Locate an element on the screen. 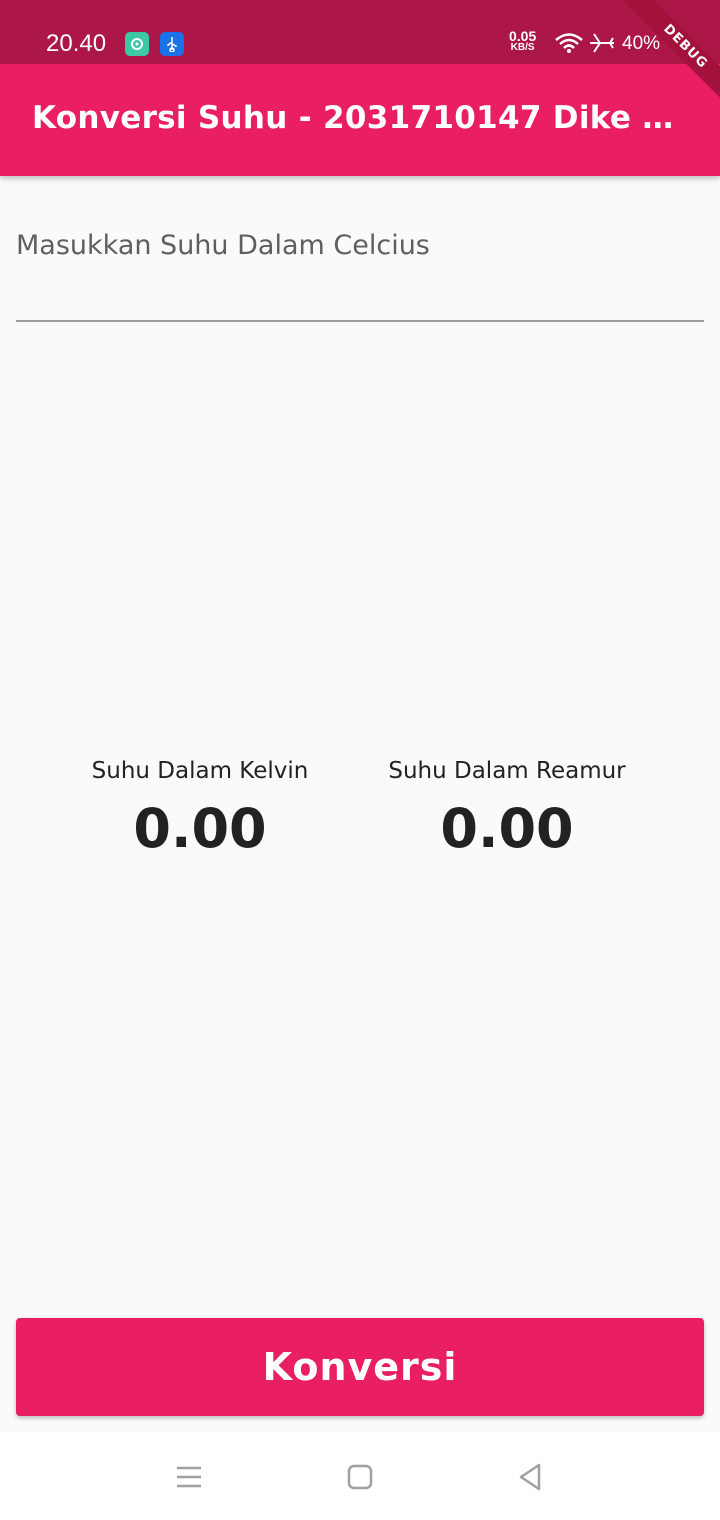 The height and width of the screenshot is (1520, 720). reamur-result: Suhu Dalam Reamur 0.00 is located at coordinates (507, 807).